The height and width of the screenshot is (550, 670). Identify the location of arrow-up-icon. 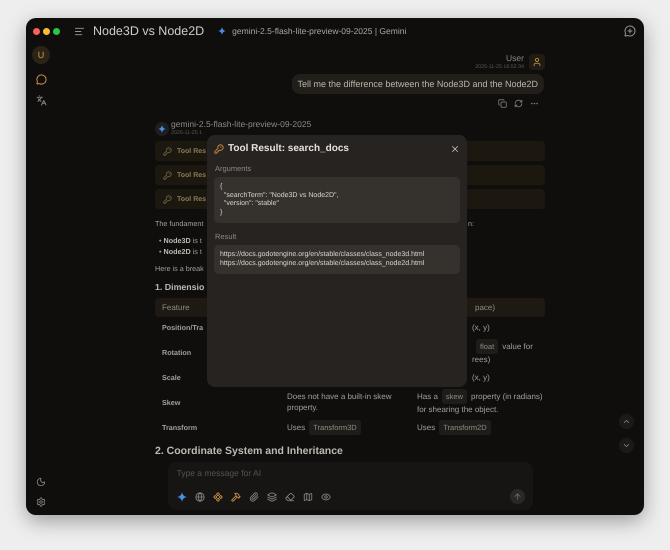
(517, 496).